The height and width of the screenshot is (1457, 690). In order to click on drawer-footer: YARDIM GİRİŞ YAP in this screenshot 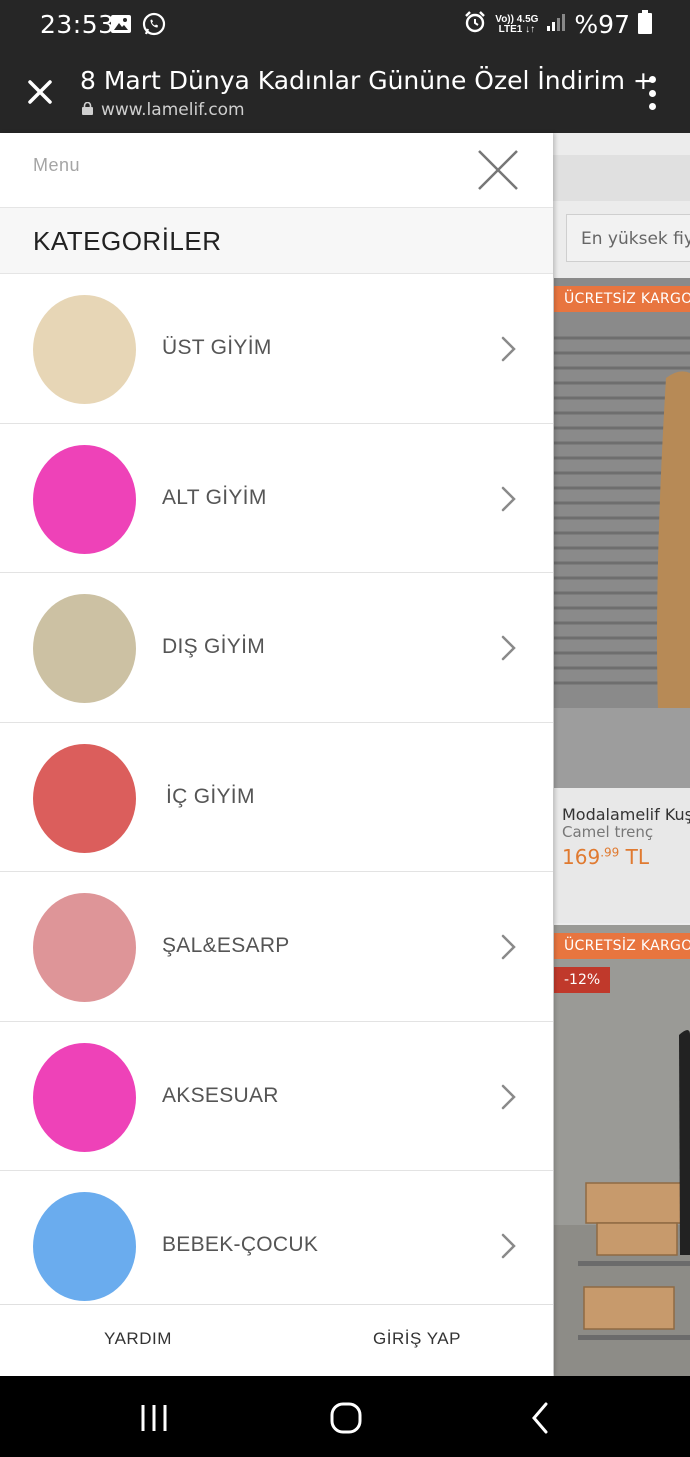, I will do `click(276, 1340)`.